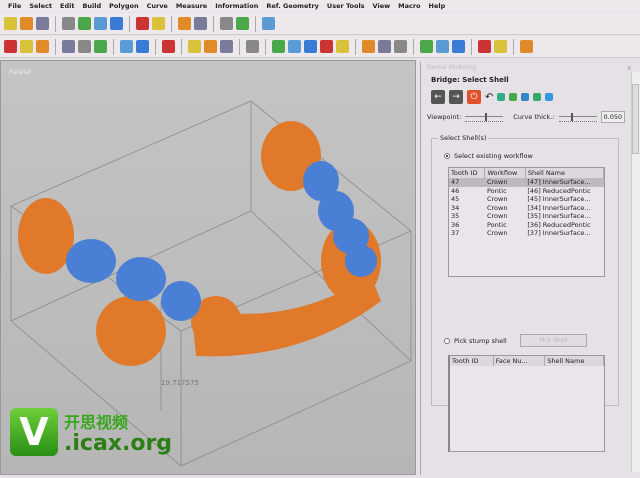 This screenshot has width=640, height=478. What do you see at coordinates (437, 6) in the screenshot?
I see `menu-help: Help` at bounding box center [437, 6].